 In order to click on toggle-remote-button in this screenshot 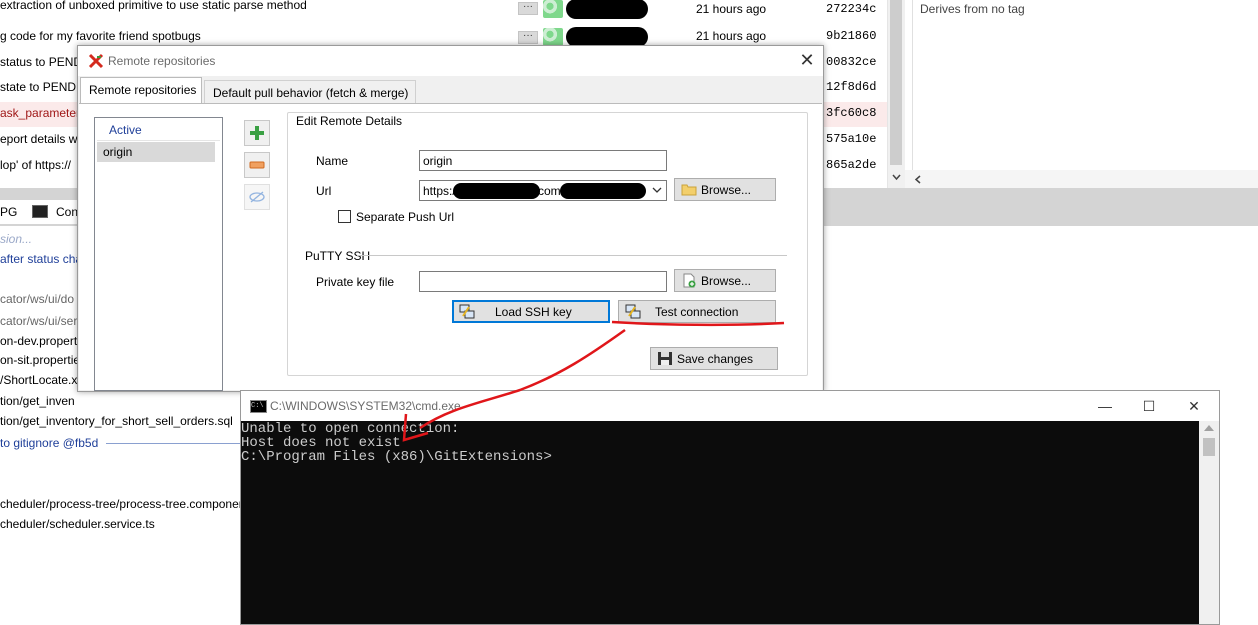, I will do `click(257, 197)`.